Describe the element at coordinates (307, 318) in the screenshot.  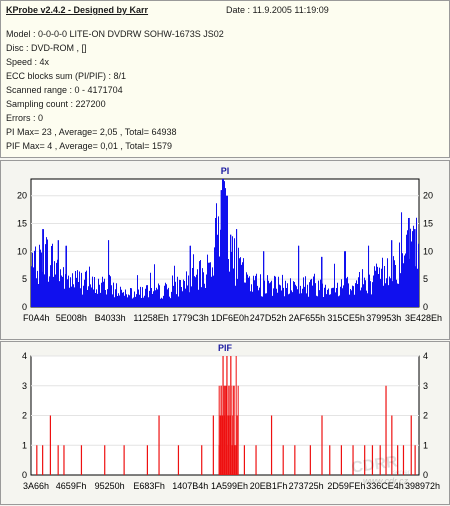
I see `pi-xtick-label: 2AF655h` at that location.